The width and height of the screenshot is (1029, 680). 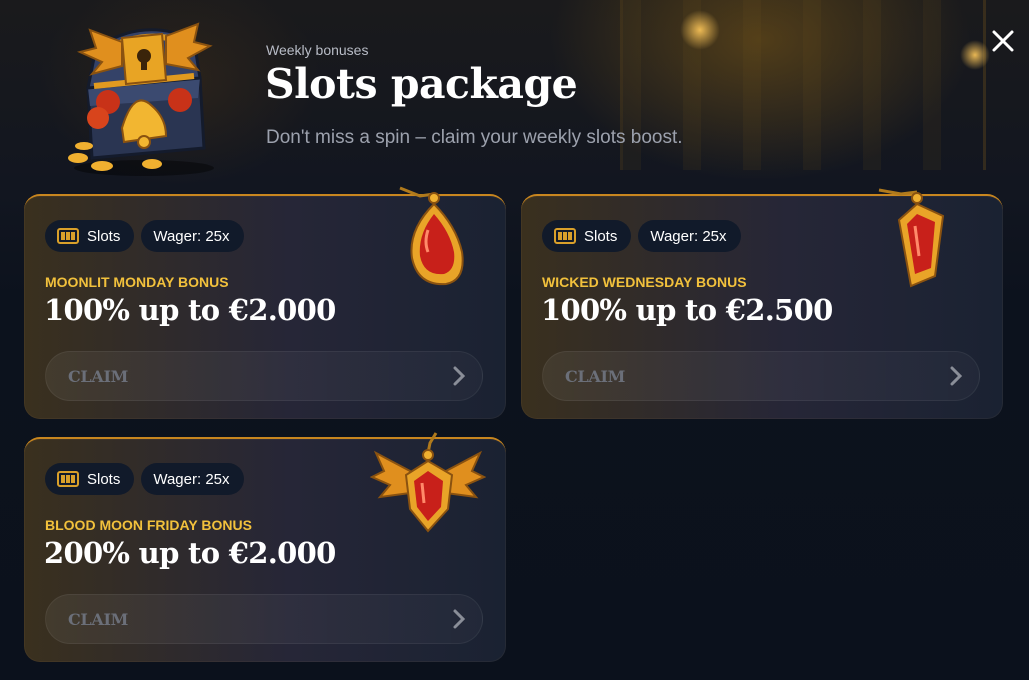 I want to click on bonus-amount: 100% up to €2.500, so click(x=687, y=310).